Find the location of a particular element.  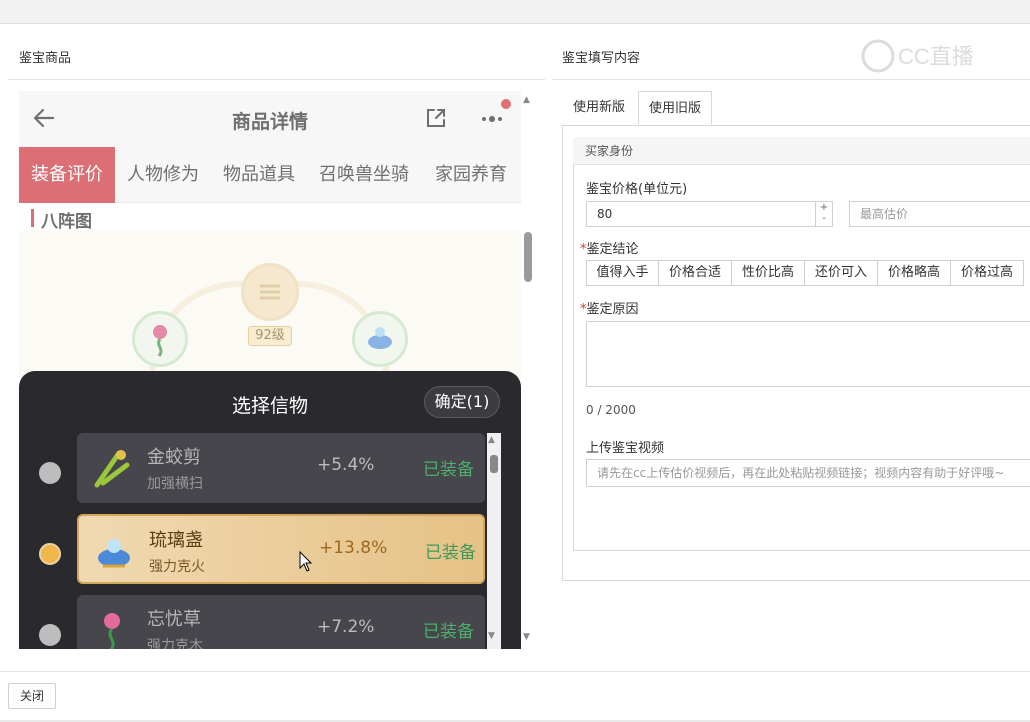

top-bar is located at coordinates (515, 12).